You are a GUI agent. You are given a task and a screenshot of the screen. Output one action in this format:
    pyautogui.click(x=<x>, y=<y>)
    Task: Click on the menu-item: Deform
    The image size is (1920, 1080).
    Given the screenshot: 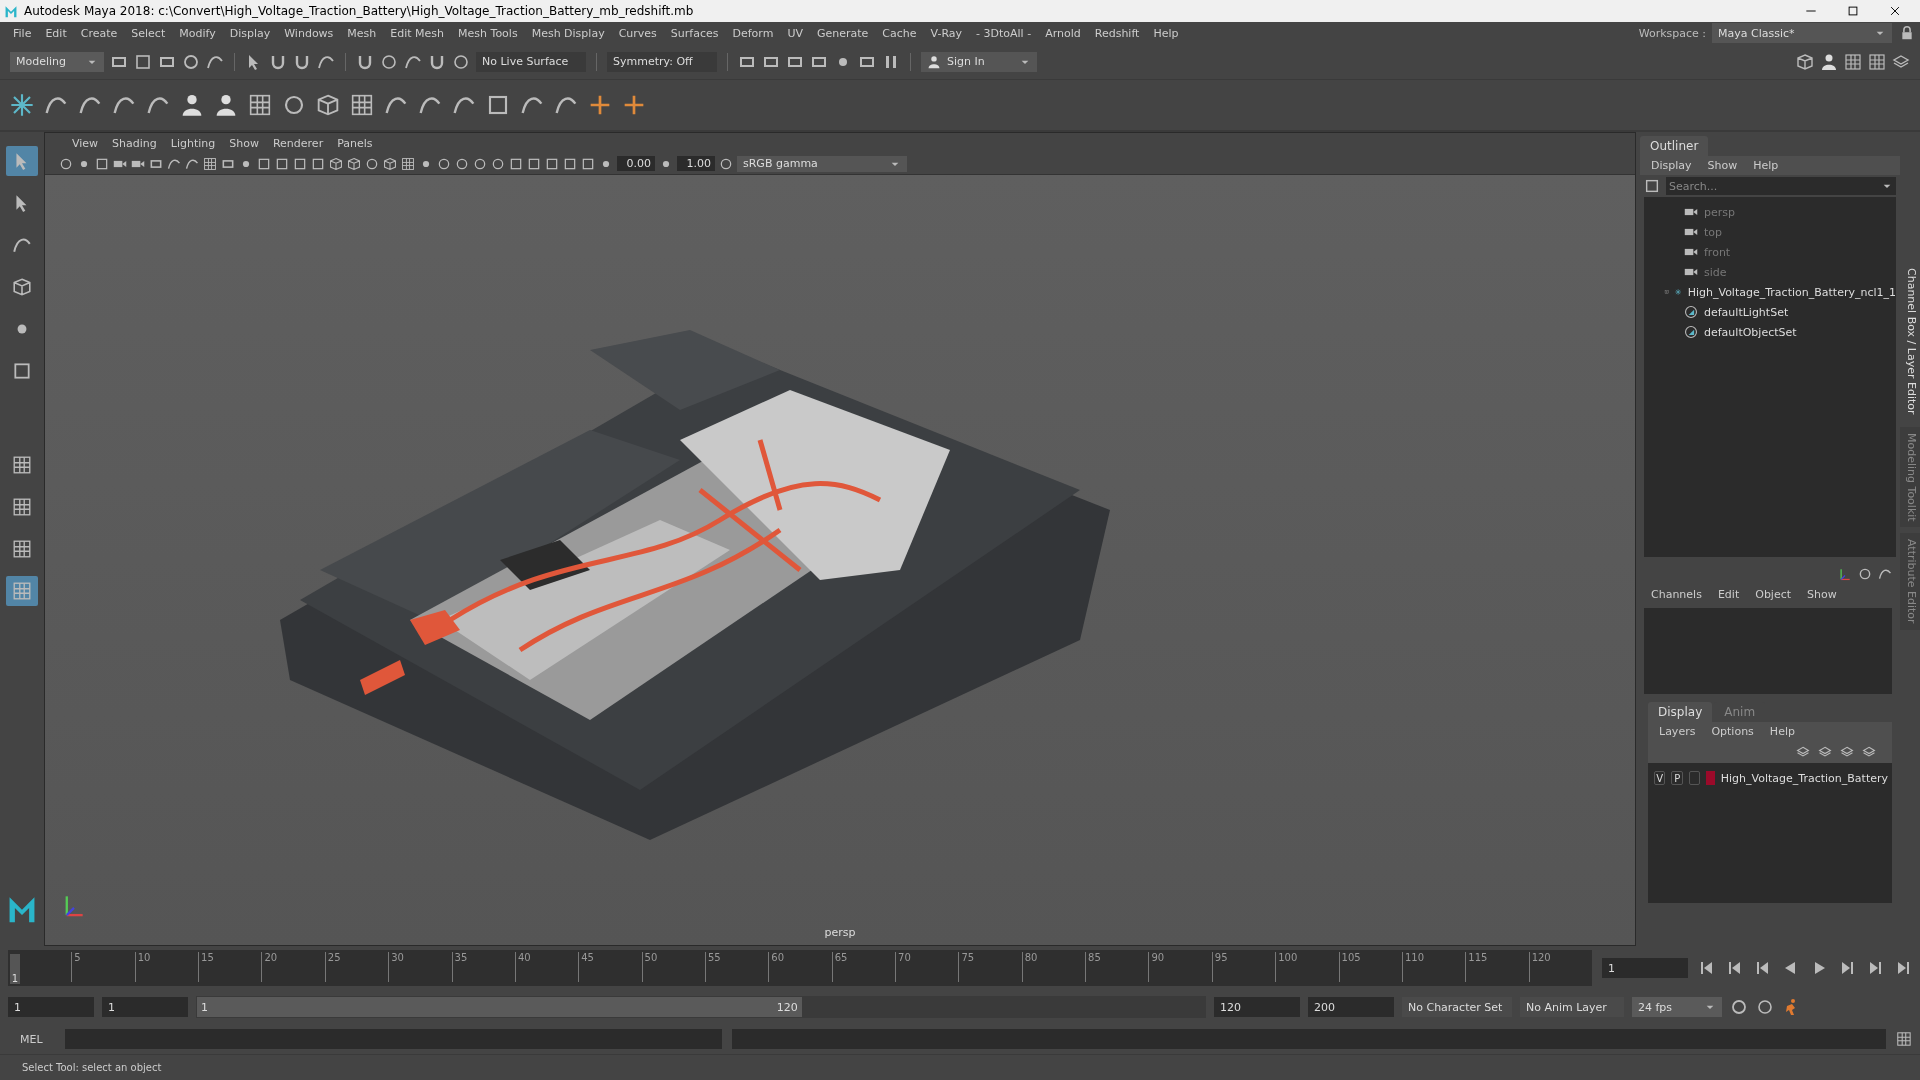 What is the action you would take?
    pyautogui.click(x=753, y=33)
    